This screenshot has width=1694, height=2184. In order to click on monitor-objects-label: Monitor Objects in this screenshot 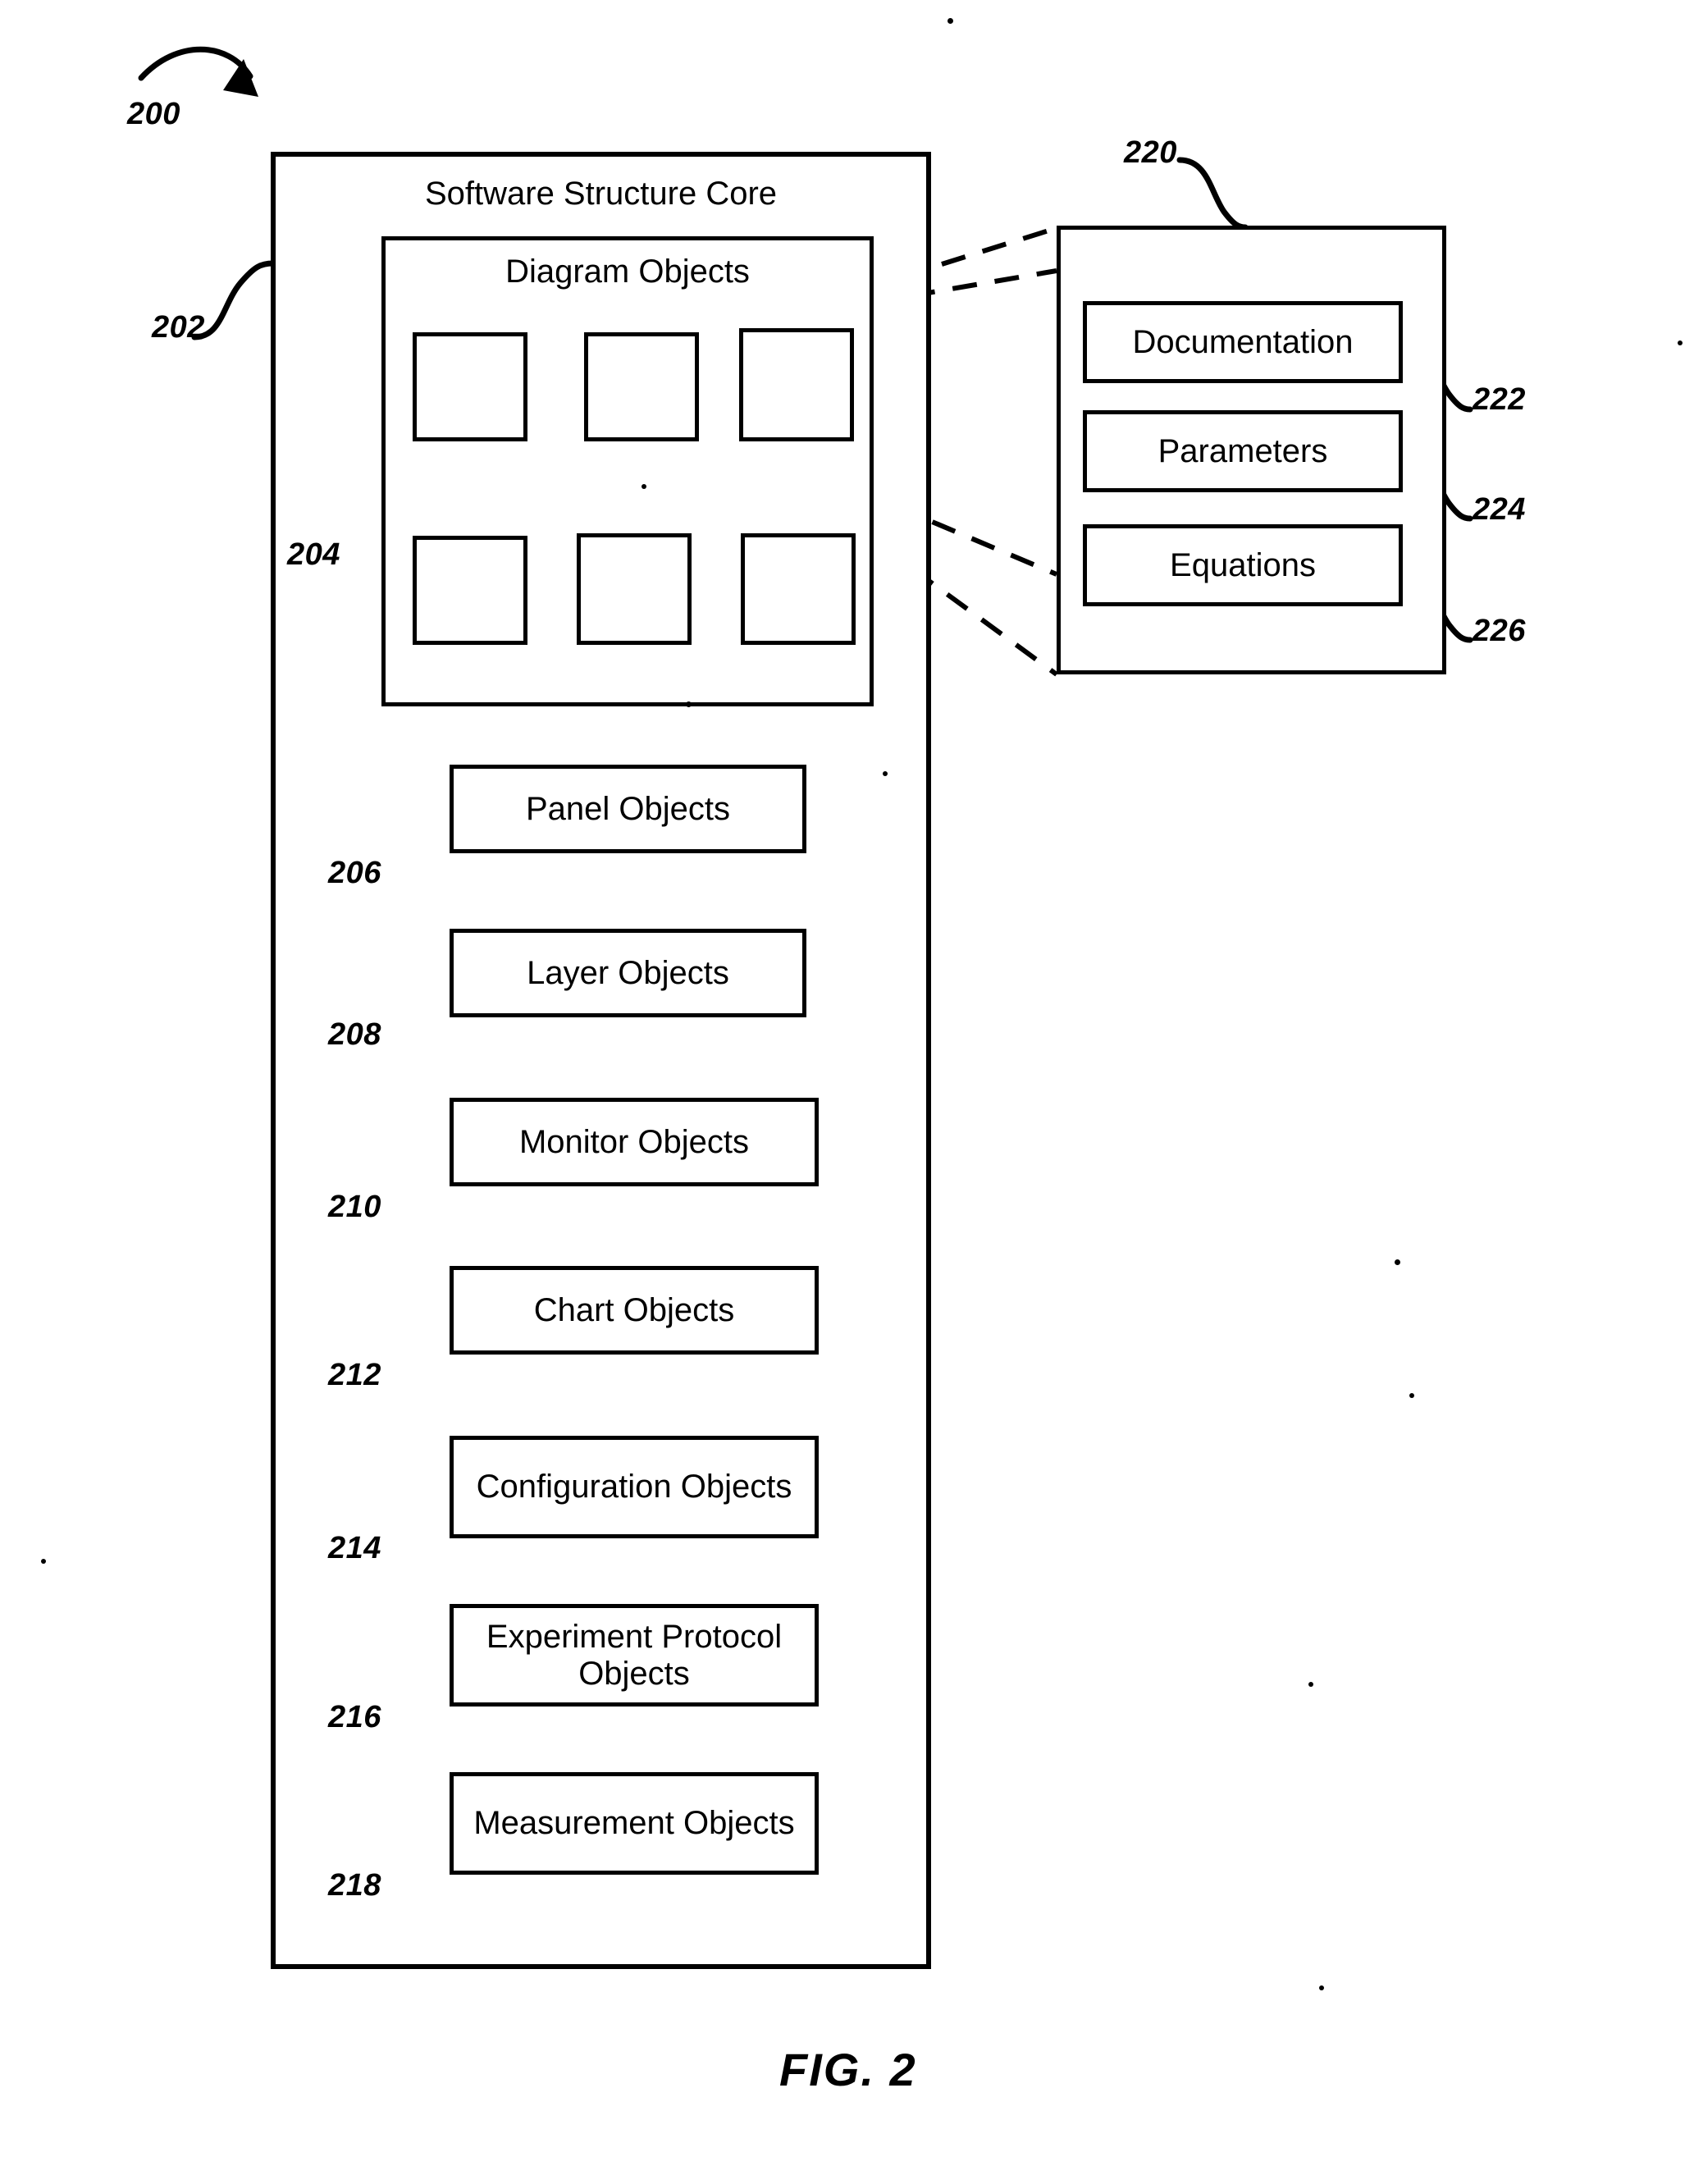, I will do `click(634, 1141)`.